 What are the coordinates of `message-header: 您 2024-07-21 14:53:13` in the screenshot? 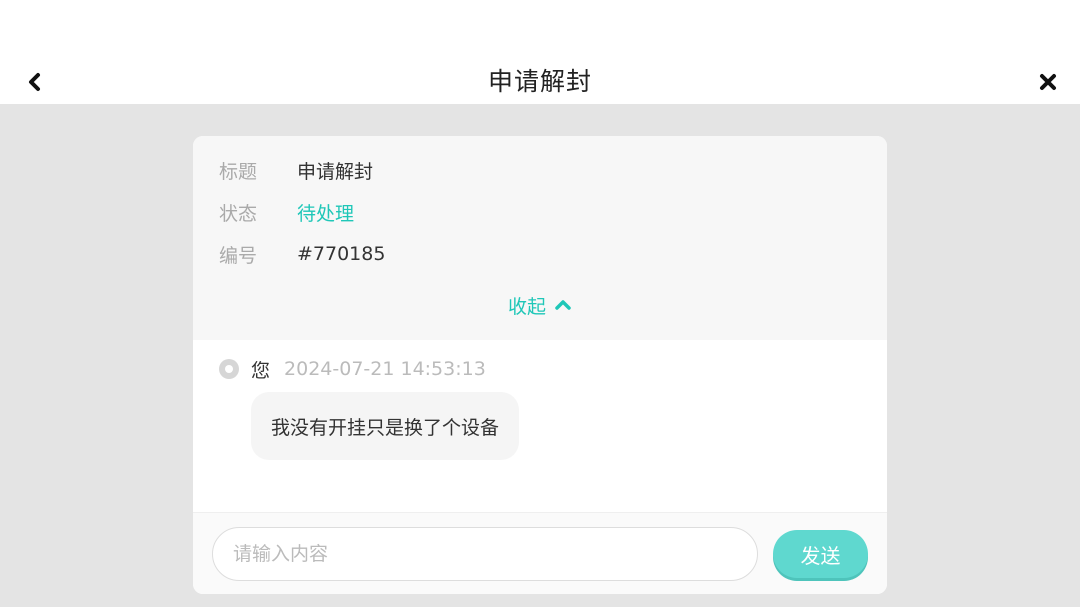 It's located at (352, 369).